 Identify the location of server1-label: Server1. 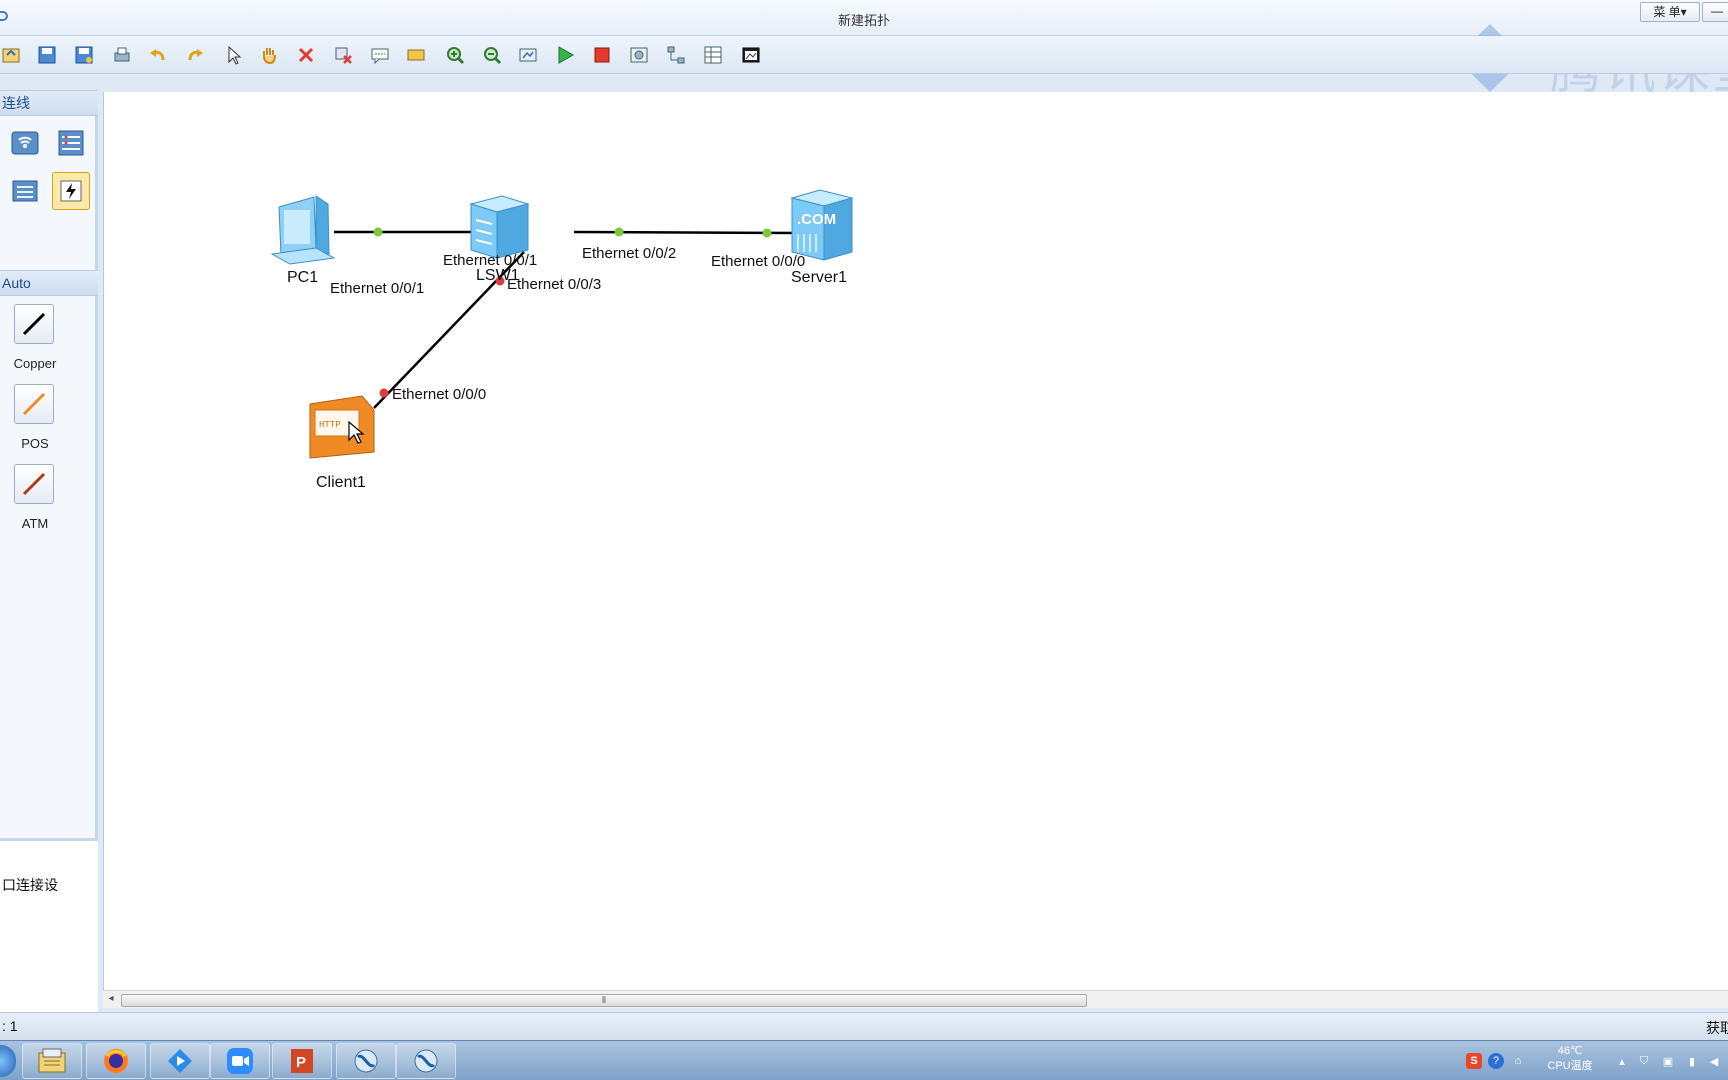
(819, 277).